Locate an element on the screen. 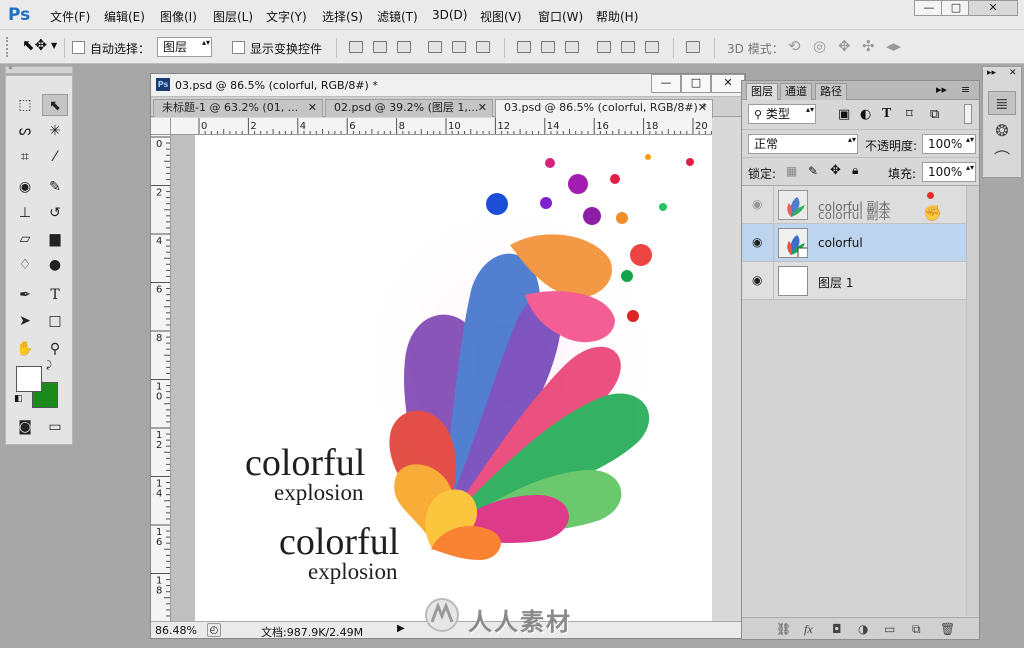 Image resolution: width=1024 pixels, height=648 pixels. menu-edit: 编辑(E) is located at coordinates (124, 16).